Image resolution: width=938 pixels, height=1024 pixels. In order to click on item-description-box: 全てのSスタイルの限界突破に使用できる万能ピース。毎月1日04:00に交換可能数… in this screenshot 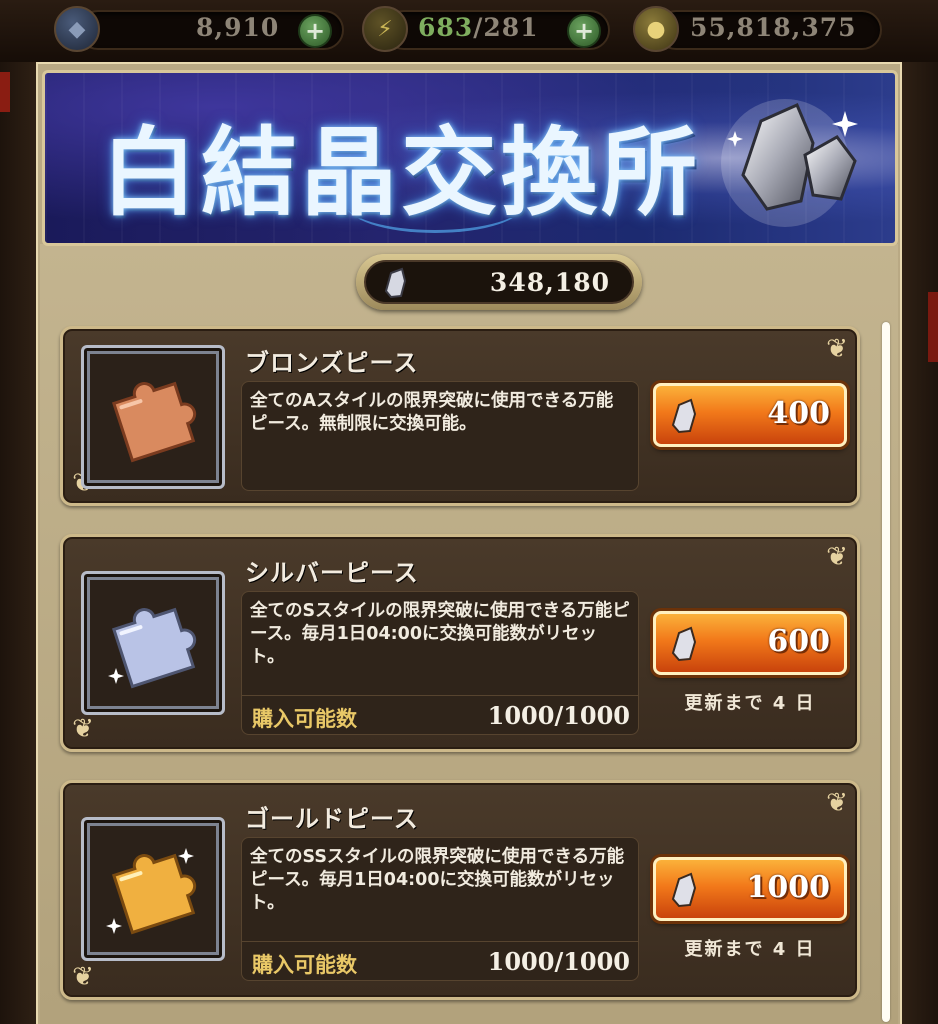, I will do `click(440, 644)`.